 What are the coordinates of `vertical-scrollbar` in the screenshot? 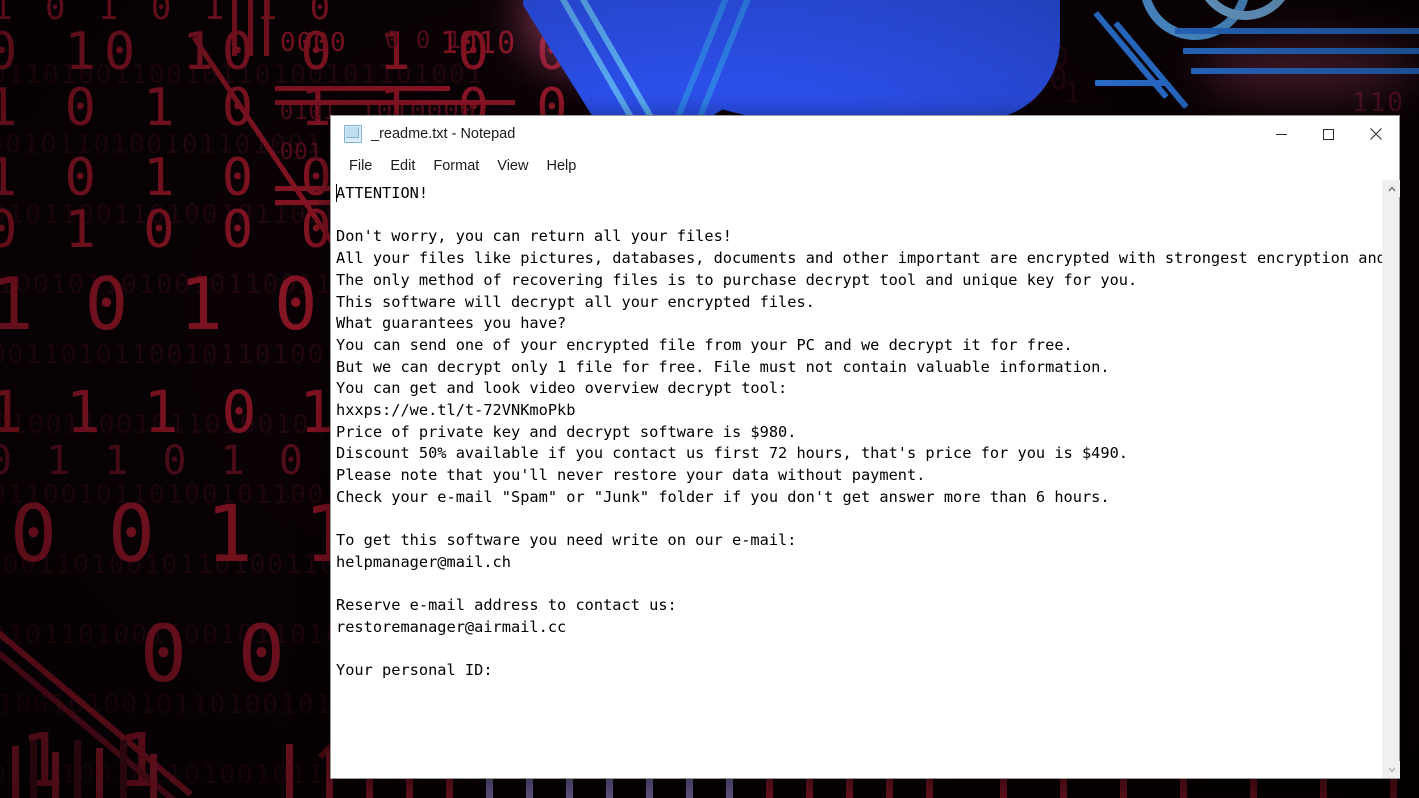 It's located at (1391, 479).